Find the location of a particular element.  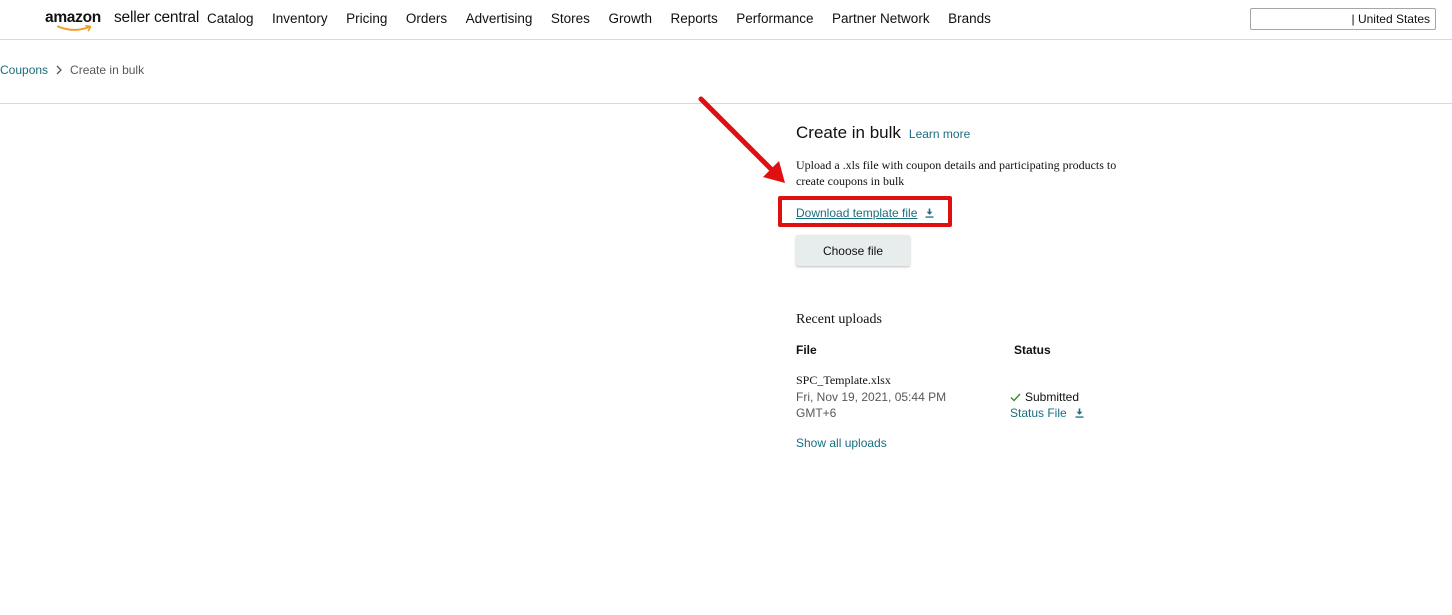

upload-file-name: SPC_Template.xlsx is located at coordinates (843, 380).